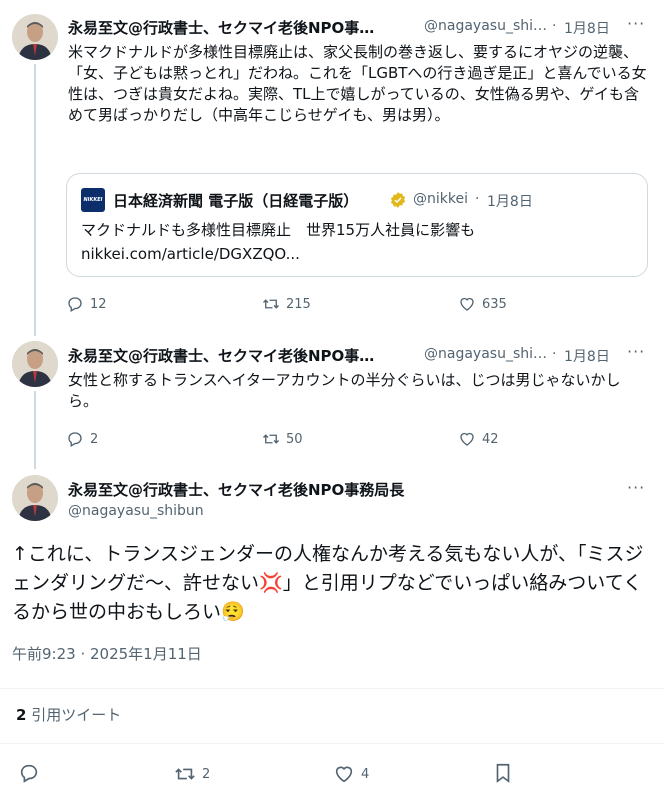 This screenshot has height=806, width=664. What do you see at coordinates (233, 612) in the screenshot?
I see `exhale-face-emoji: 😮‍💨` at bounding box center [233, 612].